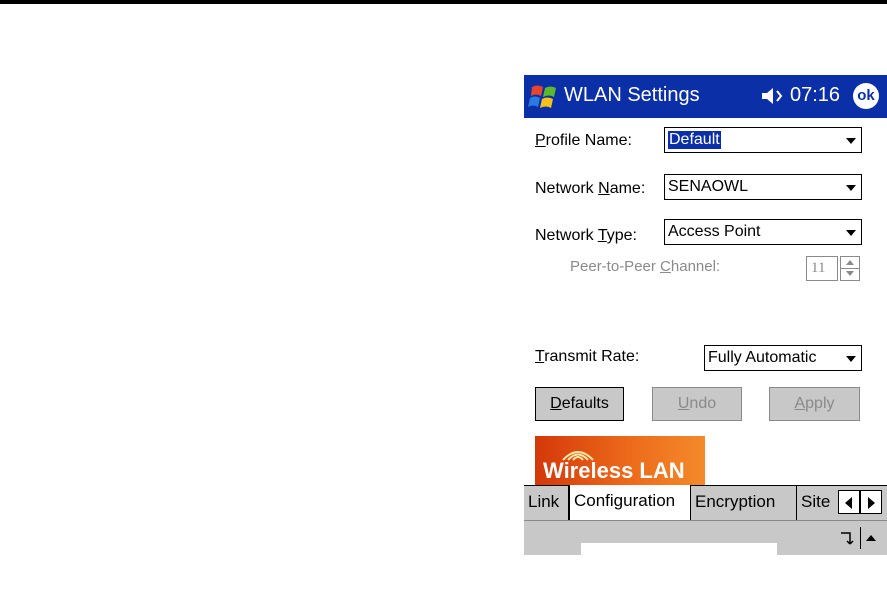  I want to click on tab-bar: Link Configuration Encryption Site, so click(705, 503).